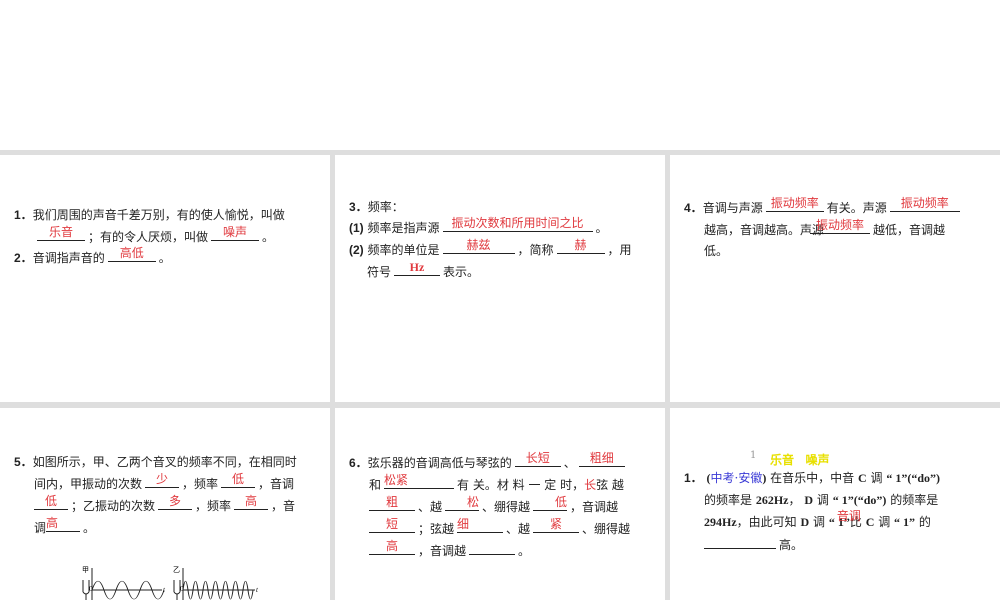 The image size is (1000, 600). What do you see at coordinates (805, 522) in the screenshot?
I see `ex1-d2: D` at bounding box center [805, 522].